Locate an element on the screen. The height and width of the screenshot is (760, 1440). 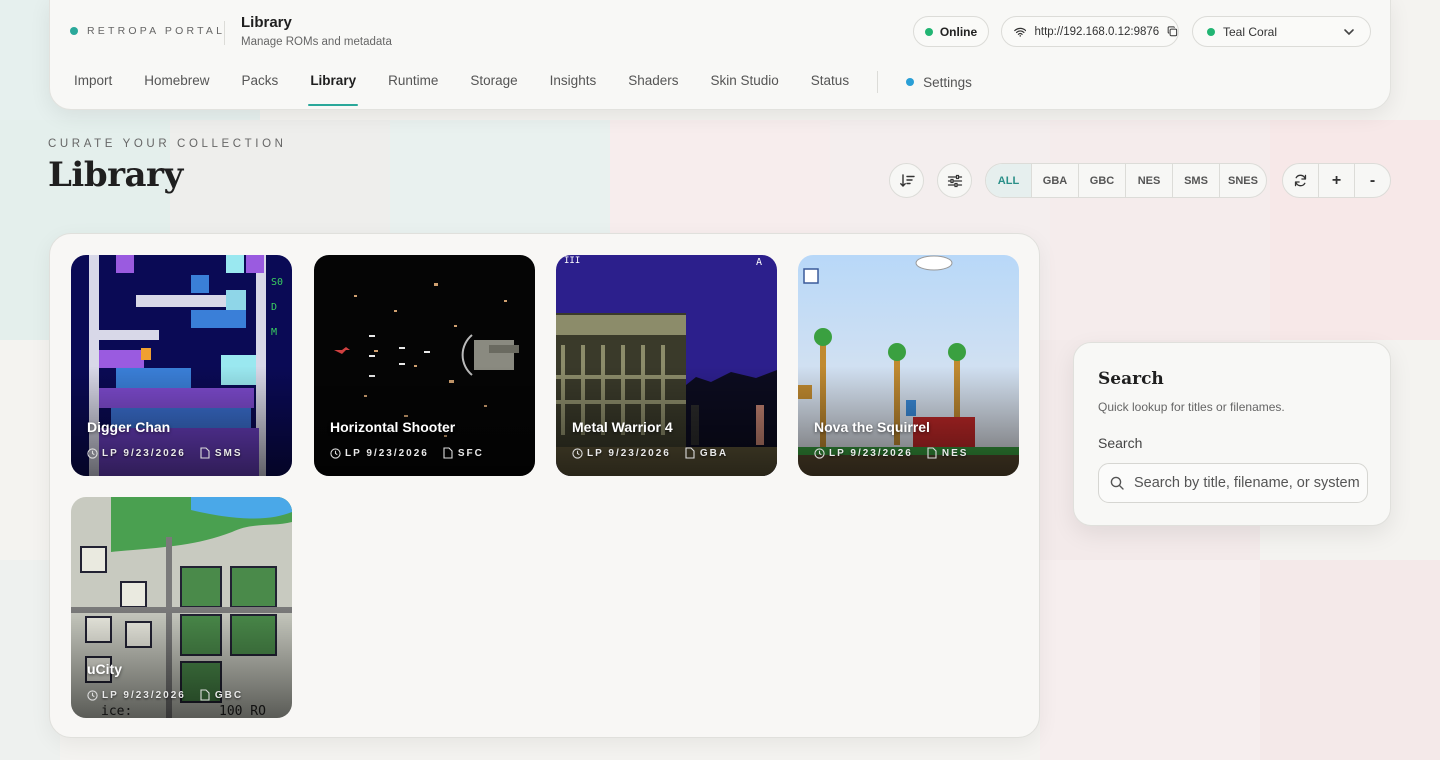
page-eyebrow: CURATE YOUR COLLECTION is located at coordinates (167, 144).